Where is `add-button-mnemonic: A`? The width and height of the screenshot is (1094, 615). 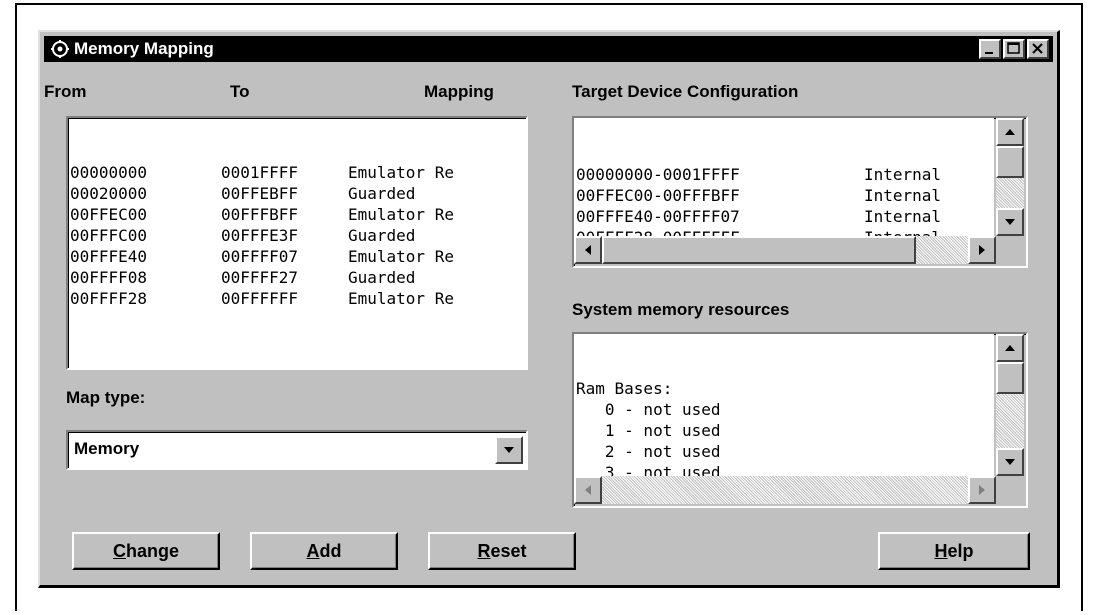
add-button-mnemonic: A is located at coordinates (313, 550).